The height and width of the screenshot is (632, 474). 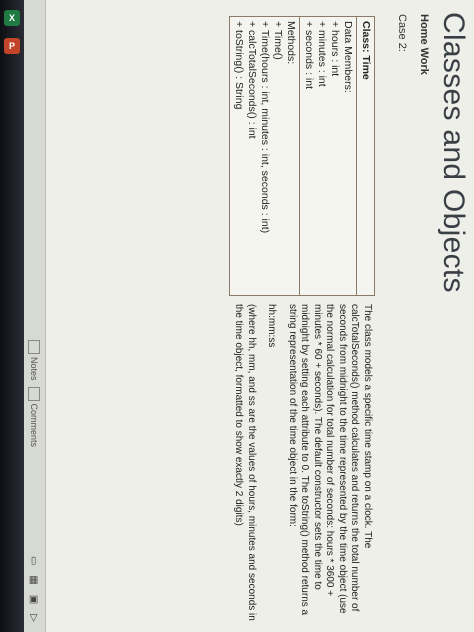 I want to click on uml-class-name-section: Class: Time, so click(x=365, y=156).